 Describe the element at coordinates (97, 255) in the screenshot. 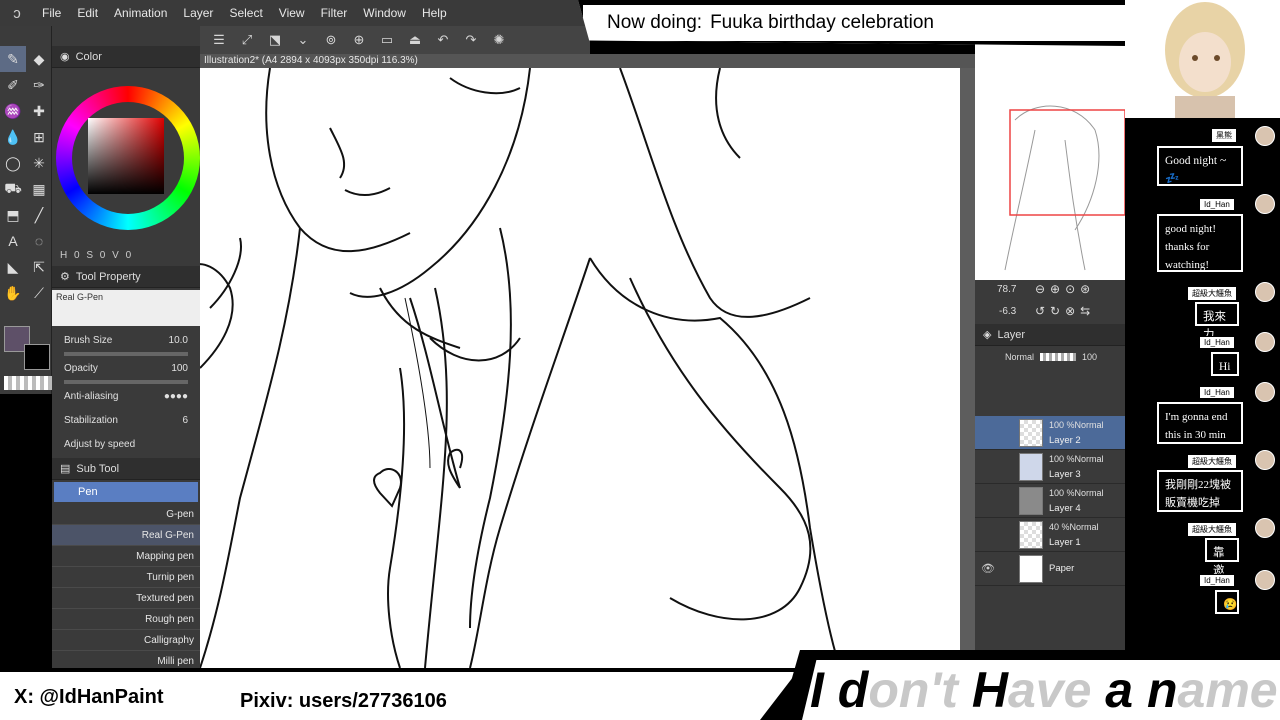

I see `color-hsv-values: H 0 S 0 V 0` at that location.